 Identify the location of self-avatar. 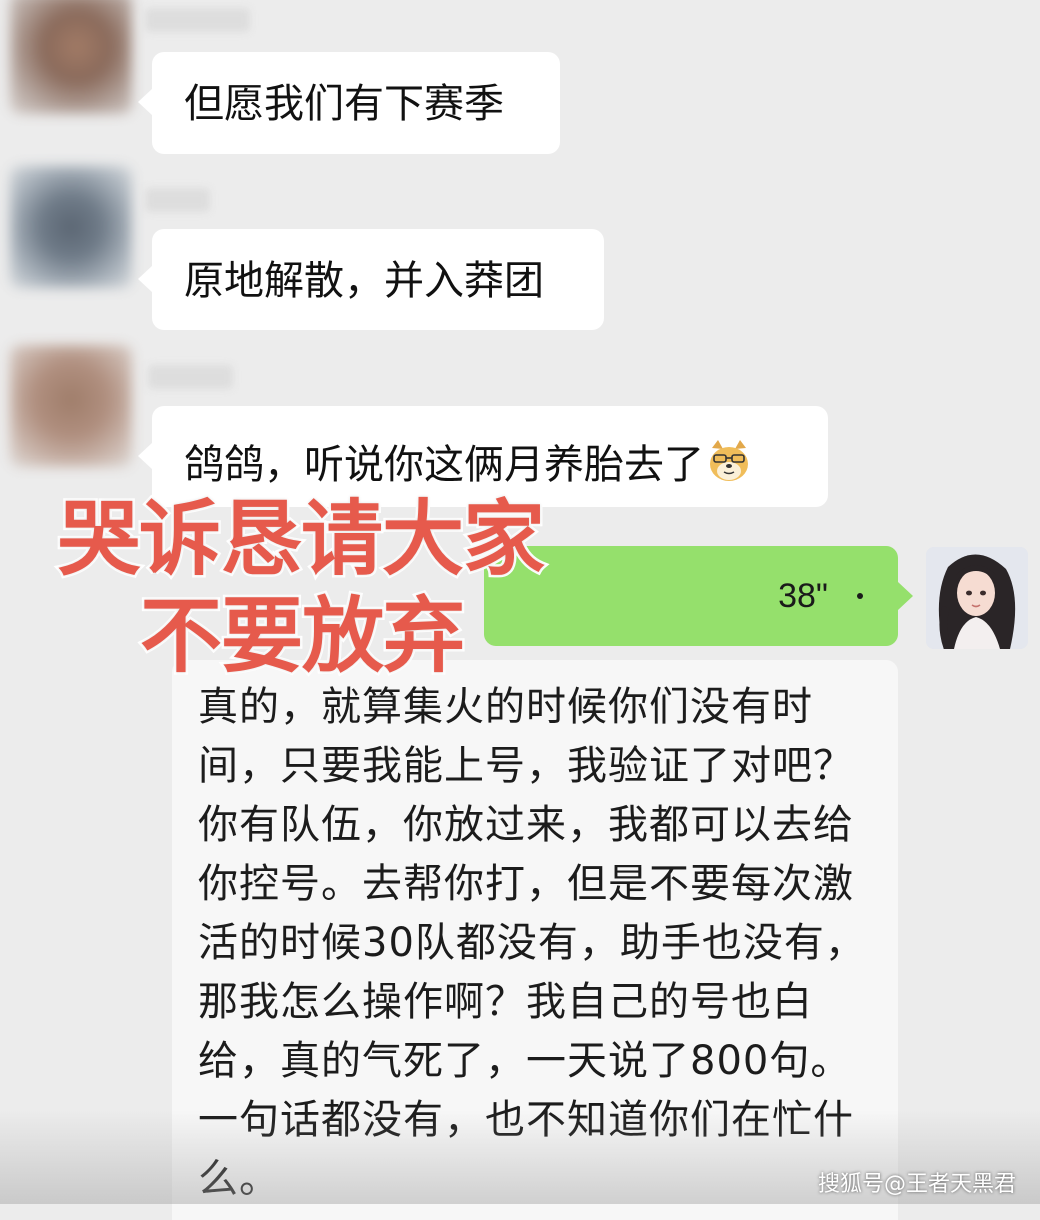
(977, 598).